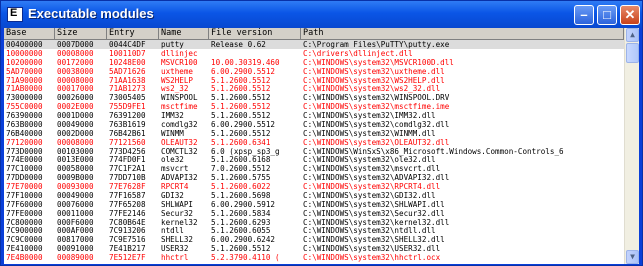 This screenshot has height=266, width=643. Describe the element at coordinates (175, 257) in the screenshot. I see `cell-name: hhctrl` at that location.